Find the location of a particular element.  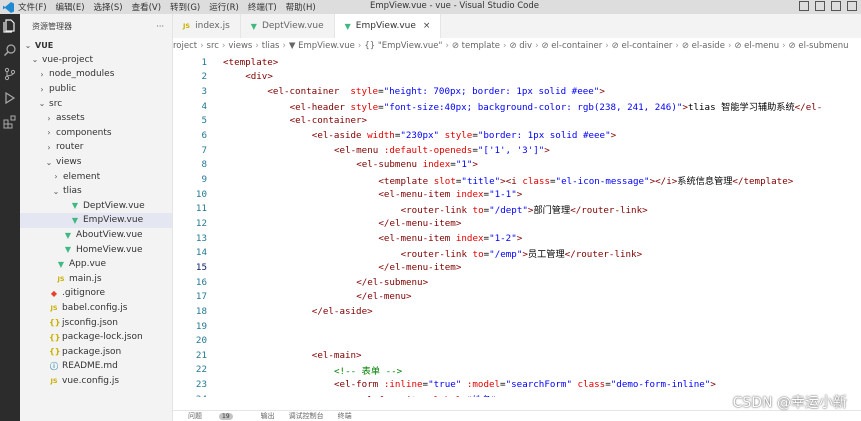

source-control-icon is located at coordinates (10, 74).